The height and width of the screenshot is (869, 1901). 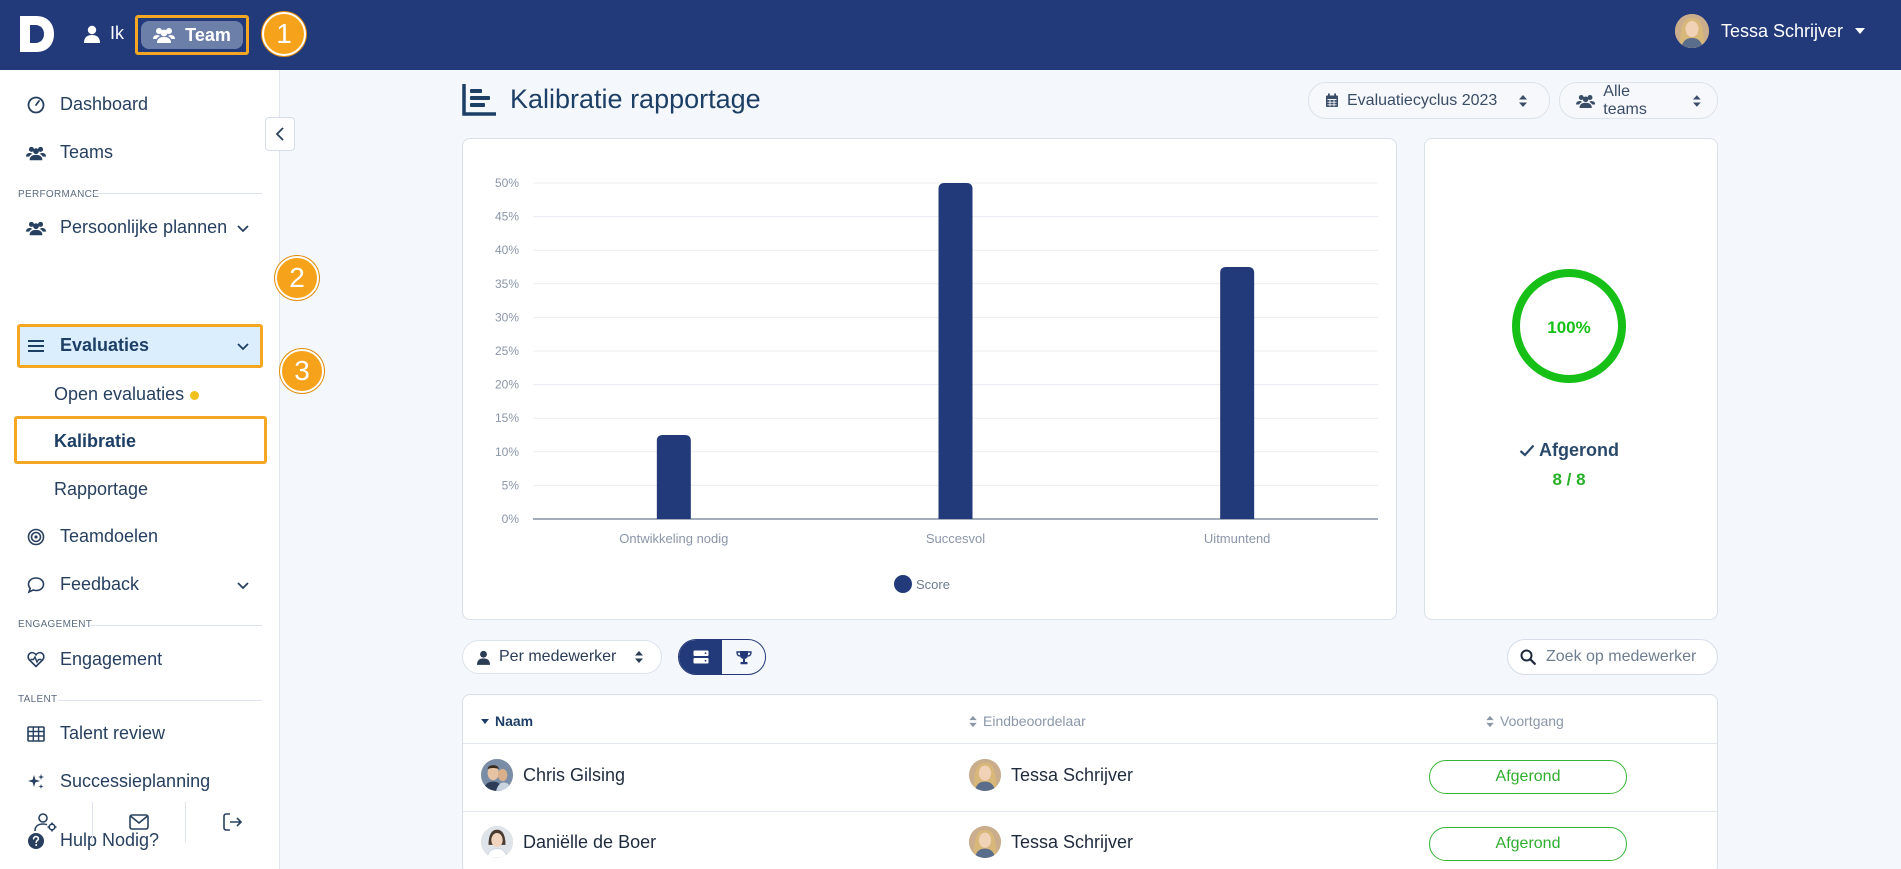 What do you see at coordinates (1034, 721) in the screenshot?
I see `column-header-eindbeoordelaar-label: Eindbeoordelaar` at bounding box center [1034, 721].